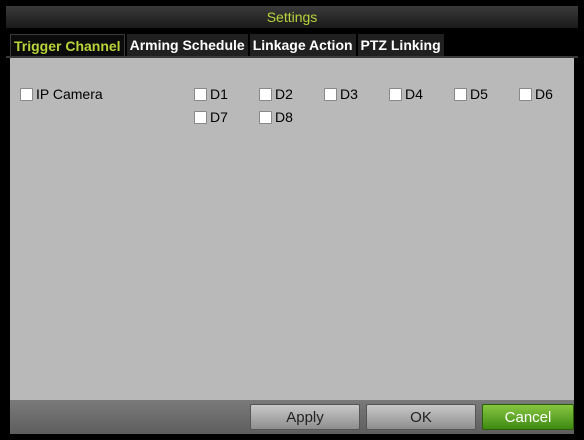 The width and height of the screenshot is (584, 440). I want to click on channel-d2-checkbox, so click(265, 94).